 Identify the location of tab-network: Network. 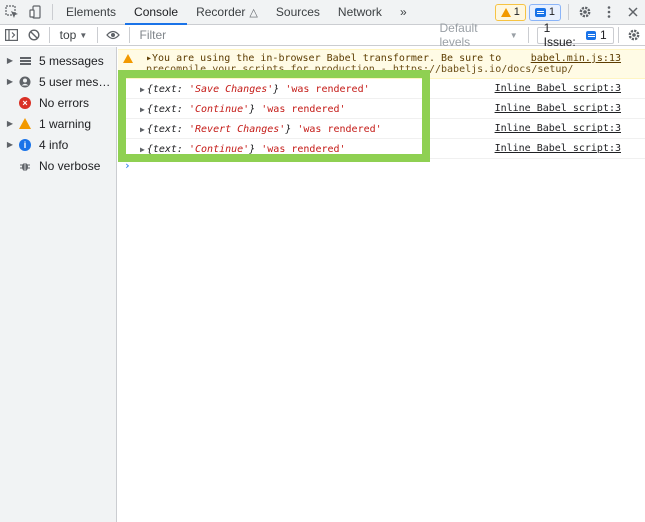
(360, 12).